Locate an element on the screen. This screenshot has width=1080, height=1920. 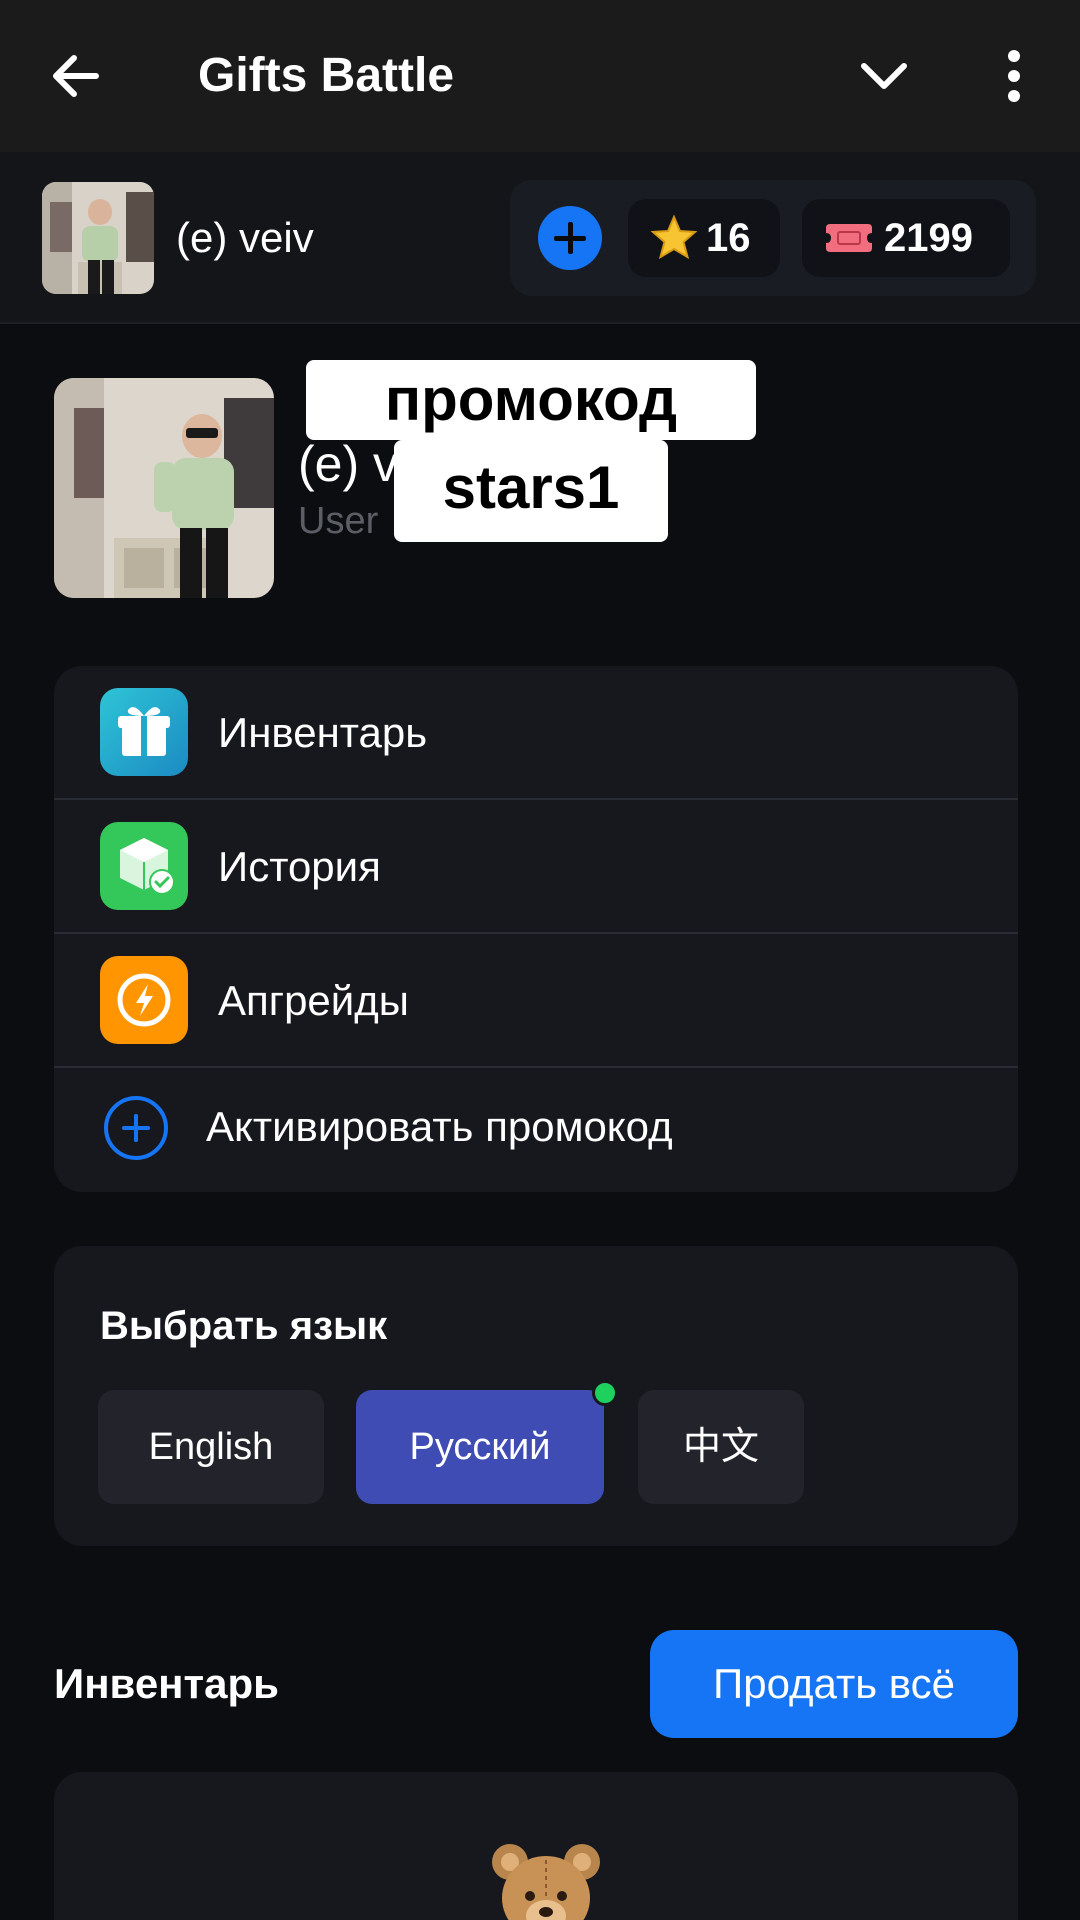
box-check-icon is located at coordinates (144, 866).